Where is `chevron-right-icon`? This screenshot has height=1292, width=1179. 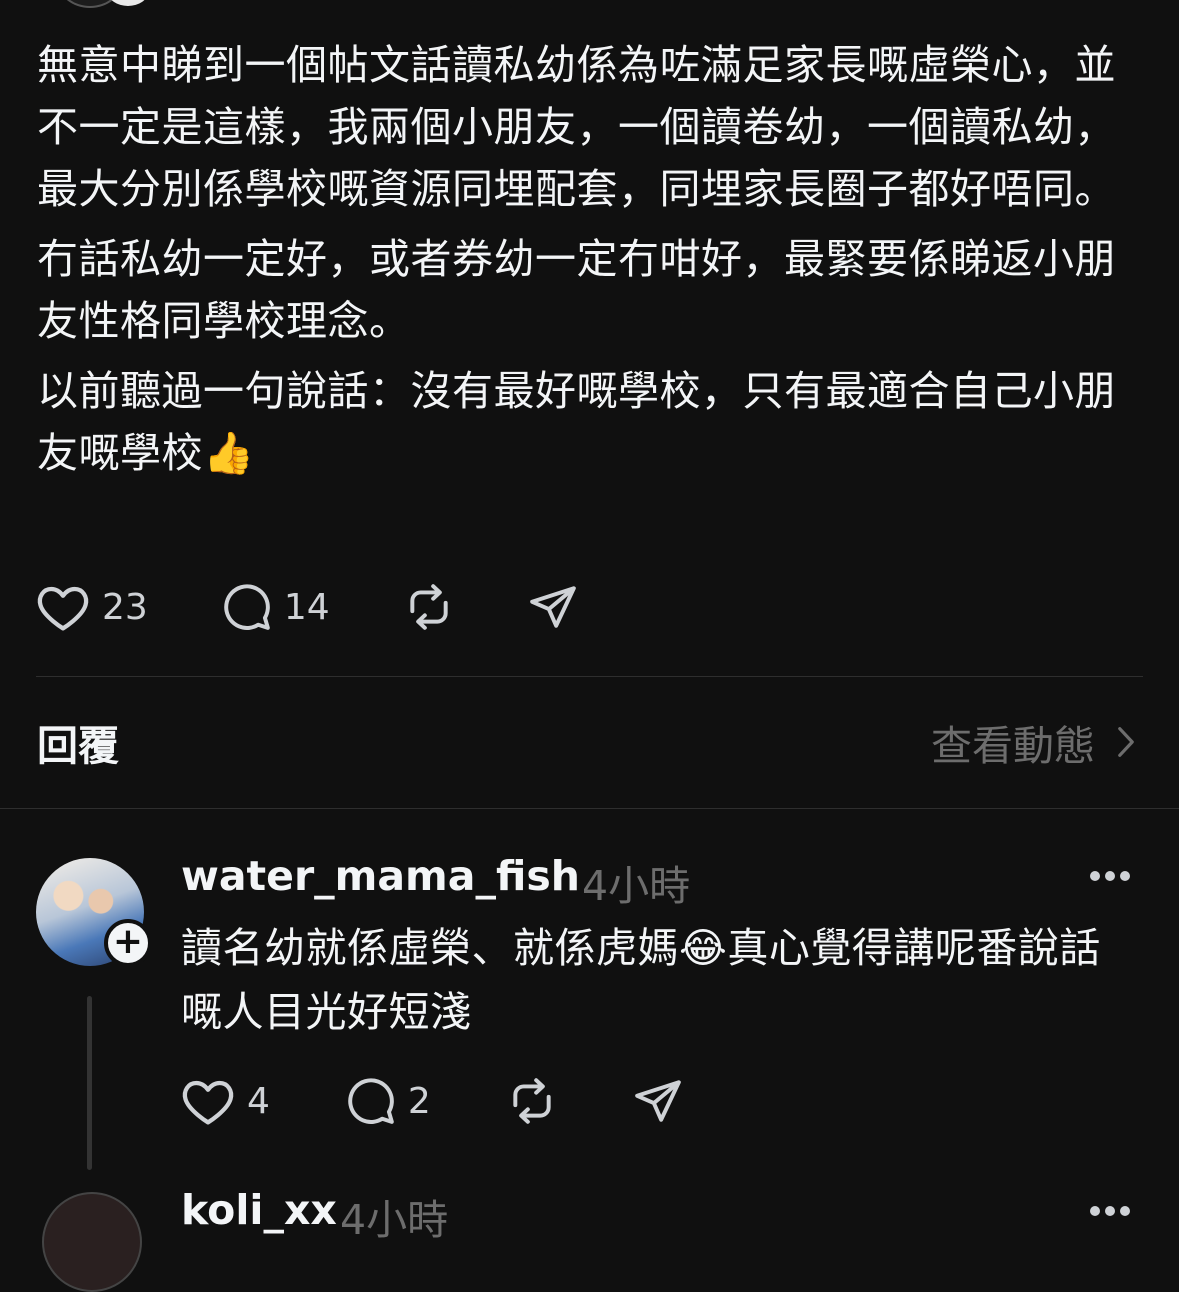 chevron-right-icon is located at coordinates (1126, 742).